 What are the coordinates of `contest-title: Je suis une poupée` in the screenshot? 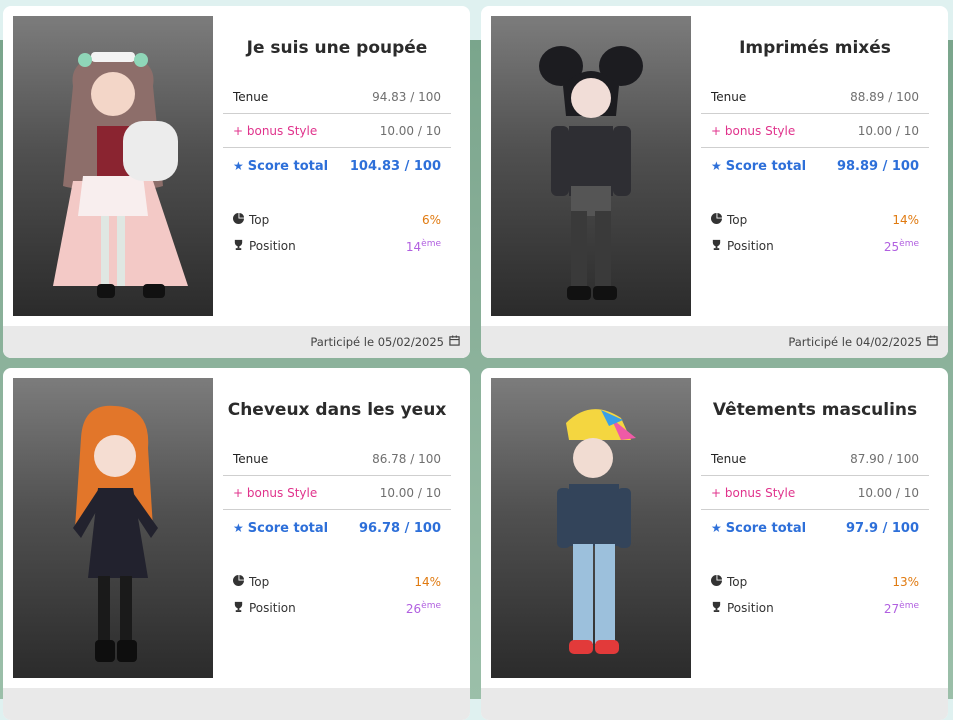 It's located at (337, 48).